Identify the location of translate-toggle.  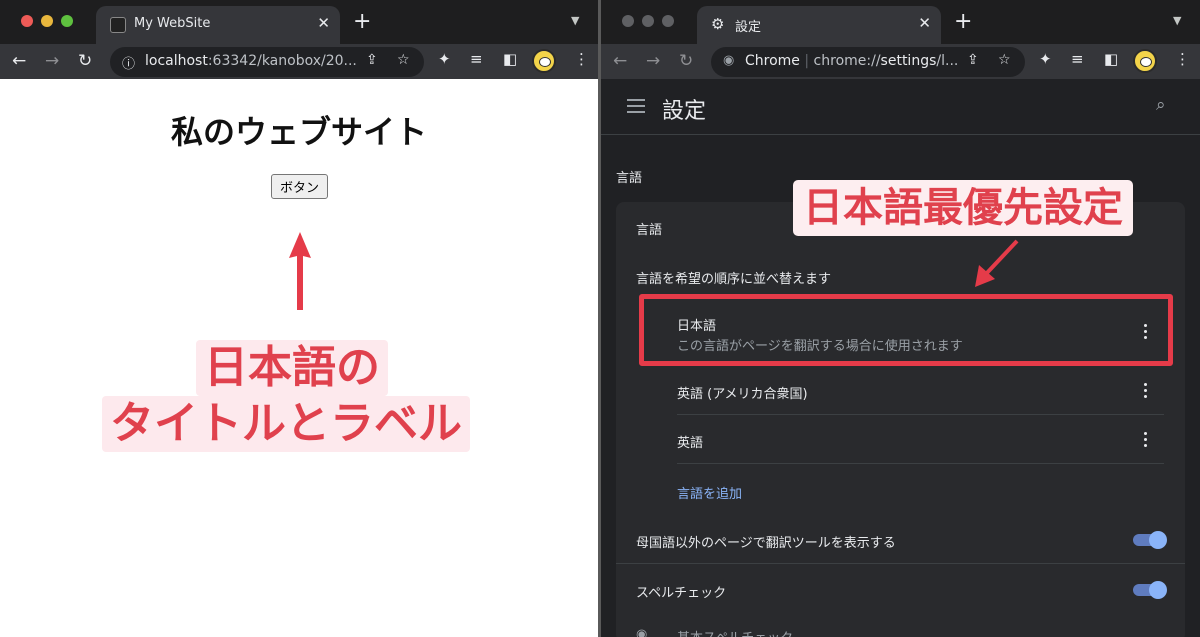
(1150, 540).